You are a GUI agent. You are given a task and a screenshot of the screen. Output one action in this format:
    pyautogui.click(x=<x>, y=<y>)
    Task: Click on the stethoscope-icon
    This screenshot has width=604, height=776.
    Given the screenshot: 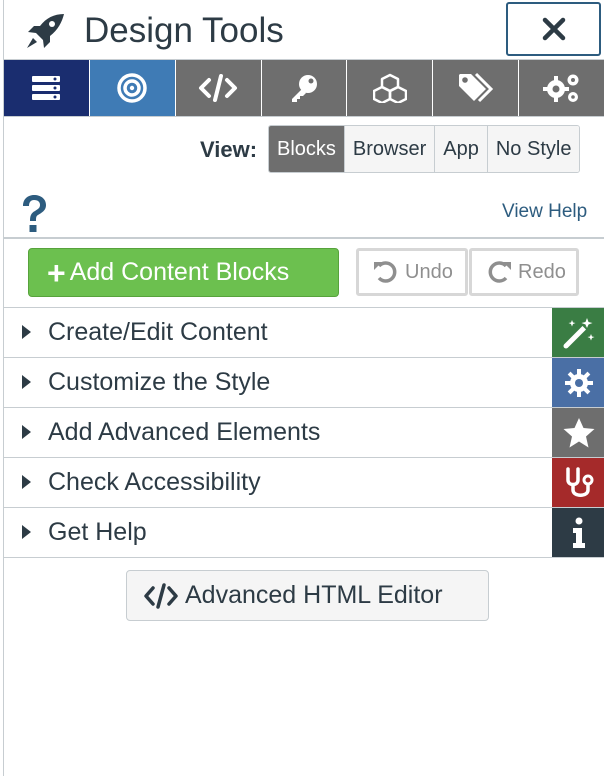 What is the action you would take?
    pyautogui.click(x=578, y=482)
    